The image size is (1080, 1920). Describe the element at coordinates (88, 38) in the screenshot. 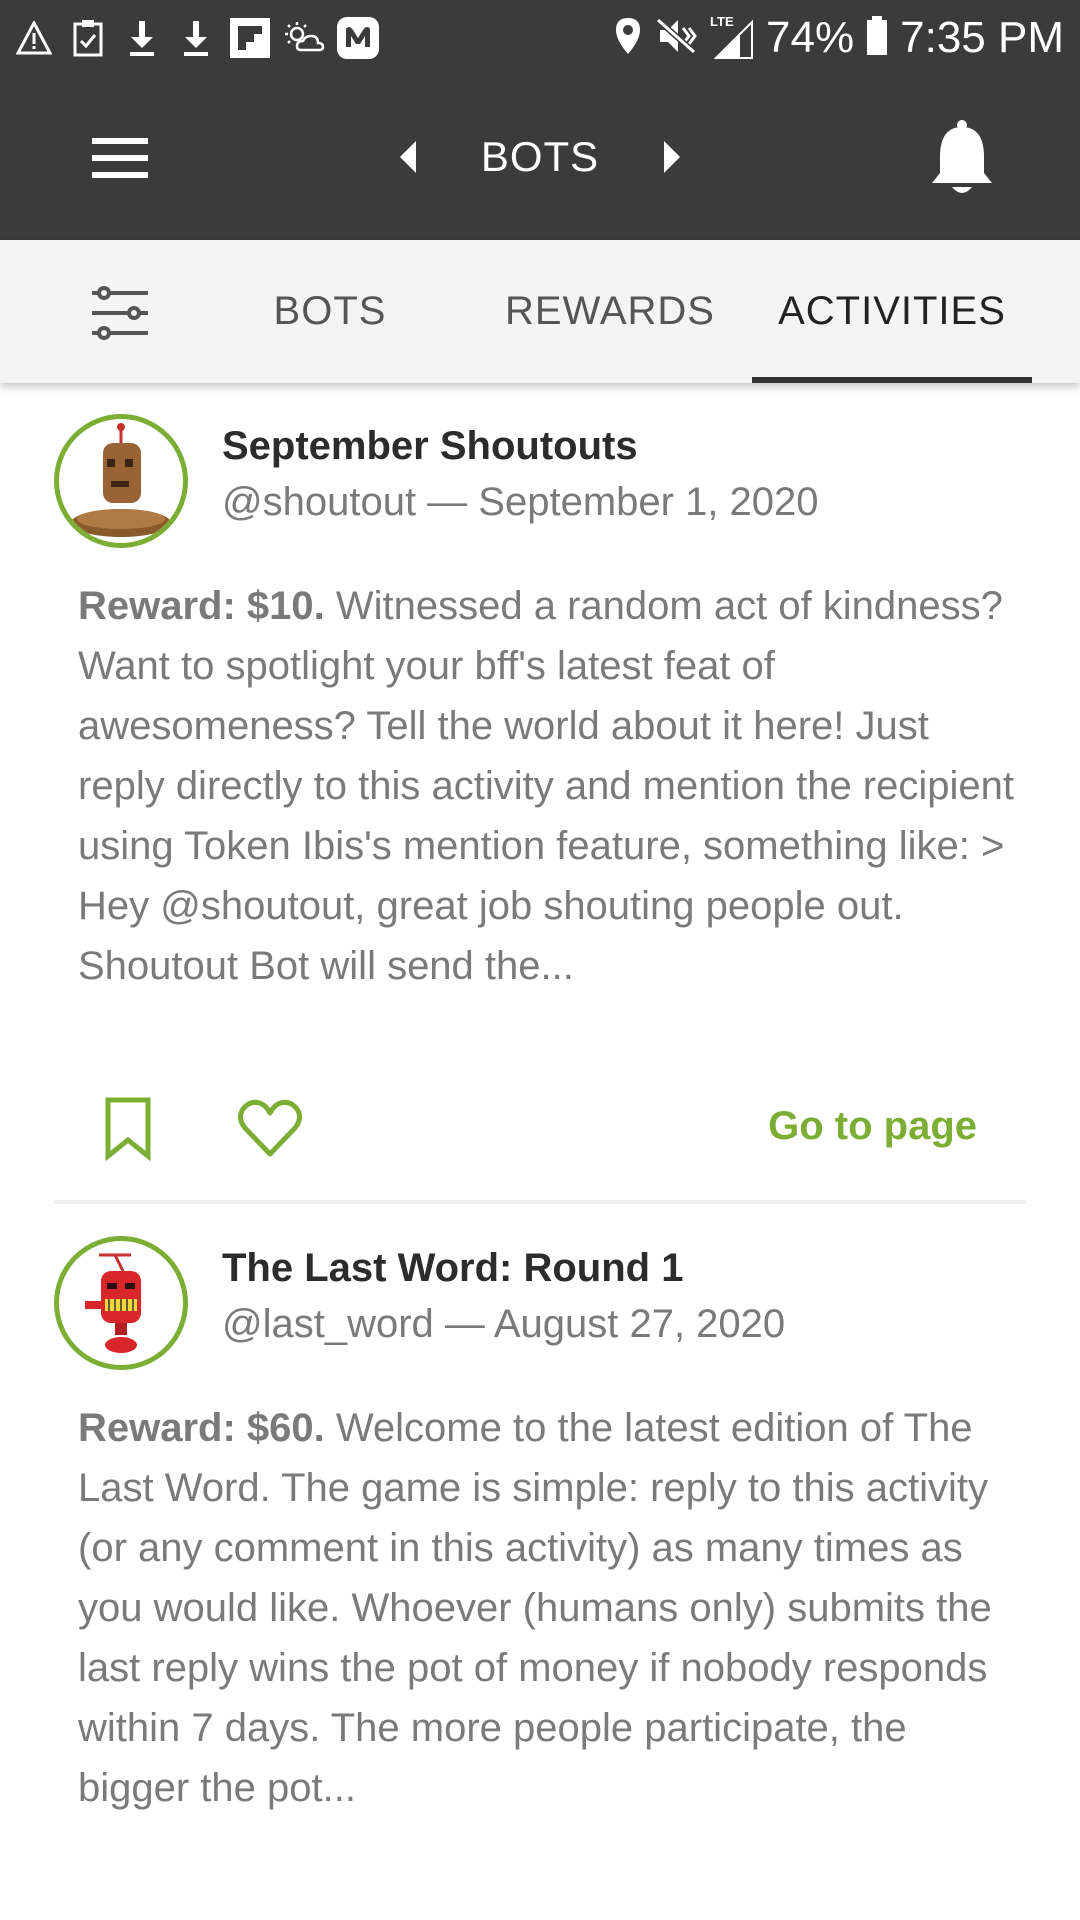

I see `clipboard-check-icon` at that location.